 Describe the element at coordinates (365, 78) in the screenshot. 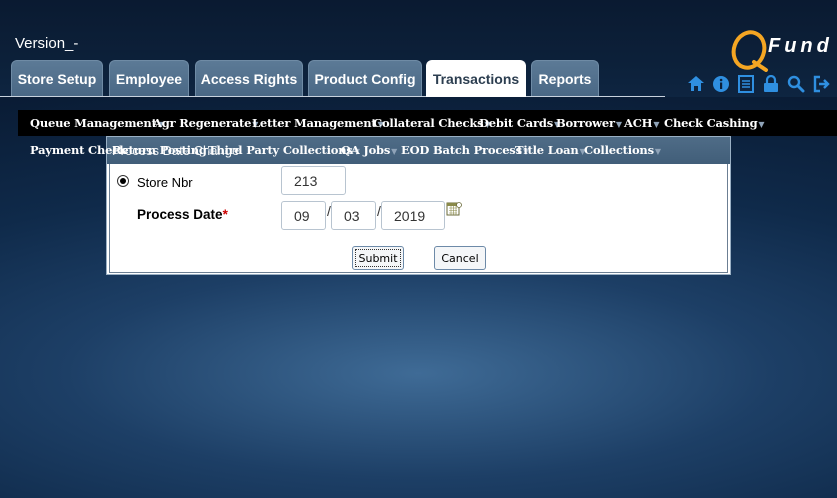

I see `tab-product-config: Product Config` at that location.